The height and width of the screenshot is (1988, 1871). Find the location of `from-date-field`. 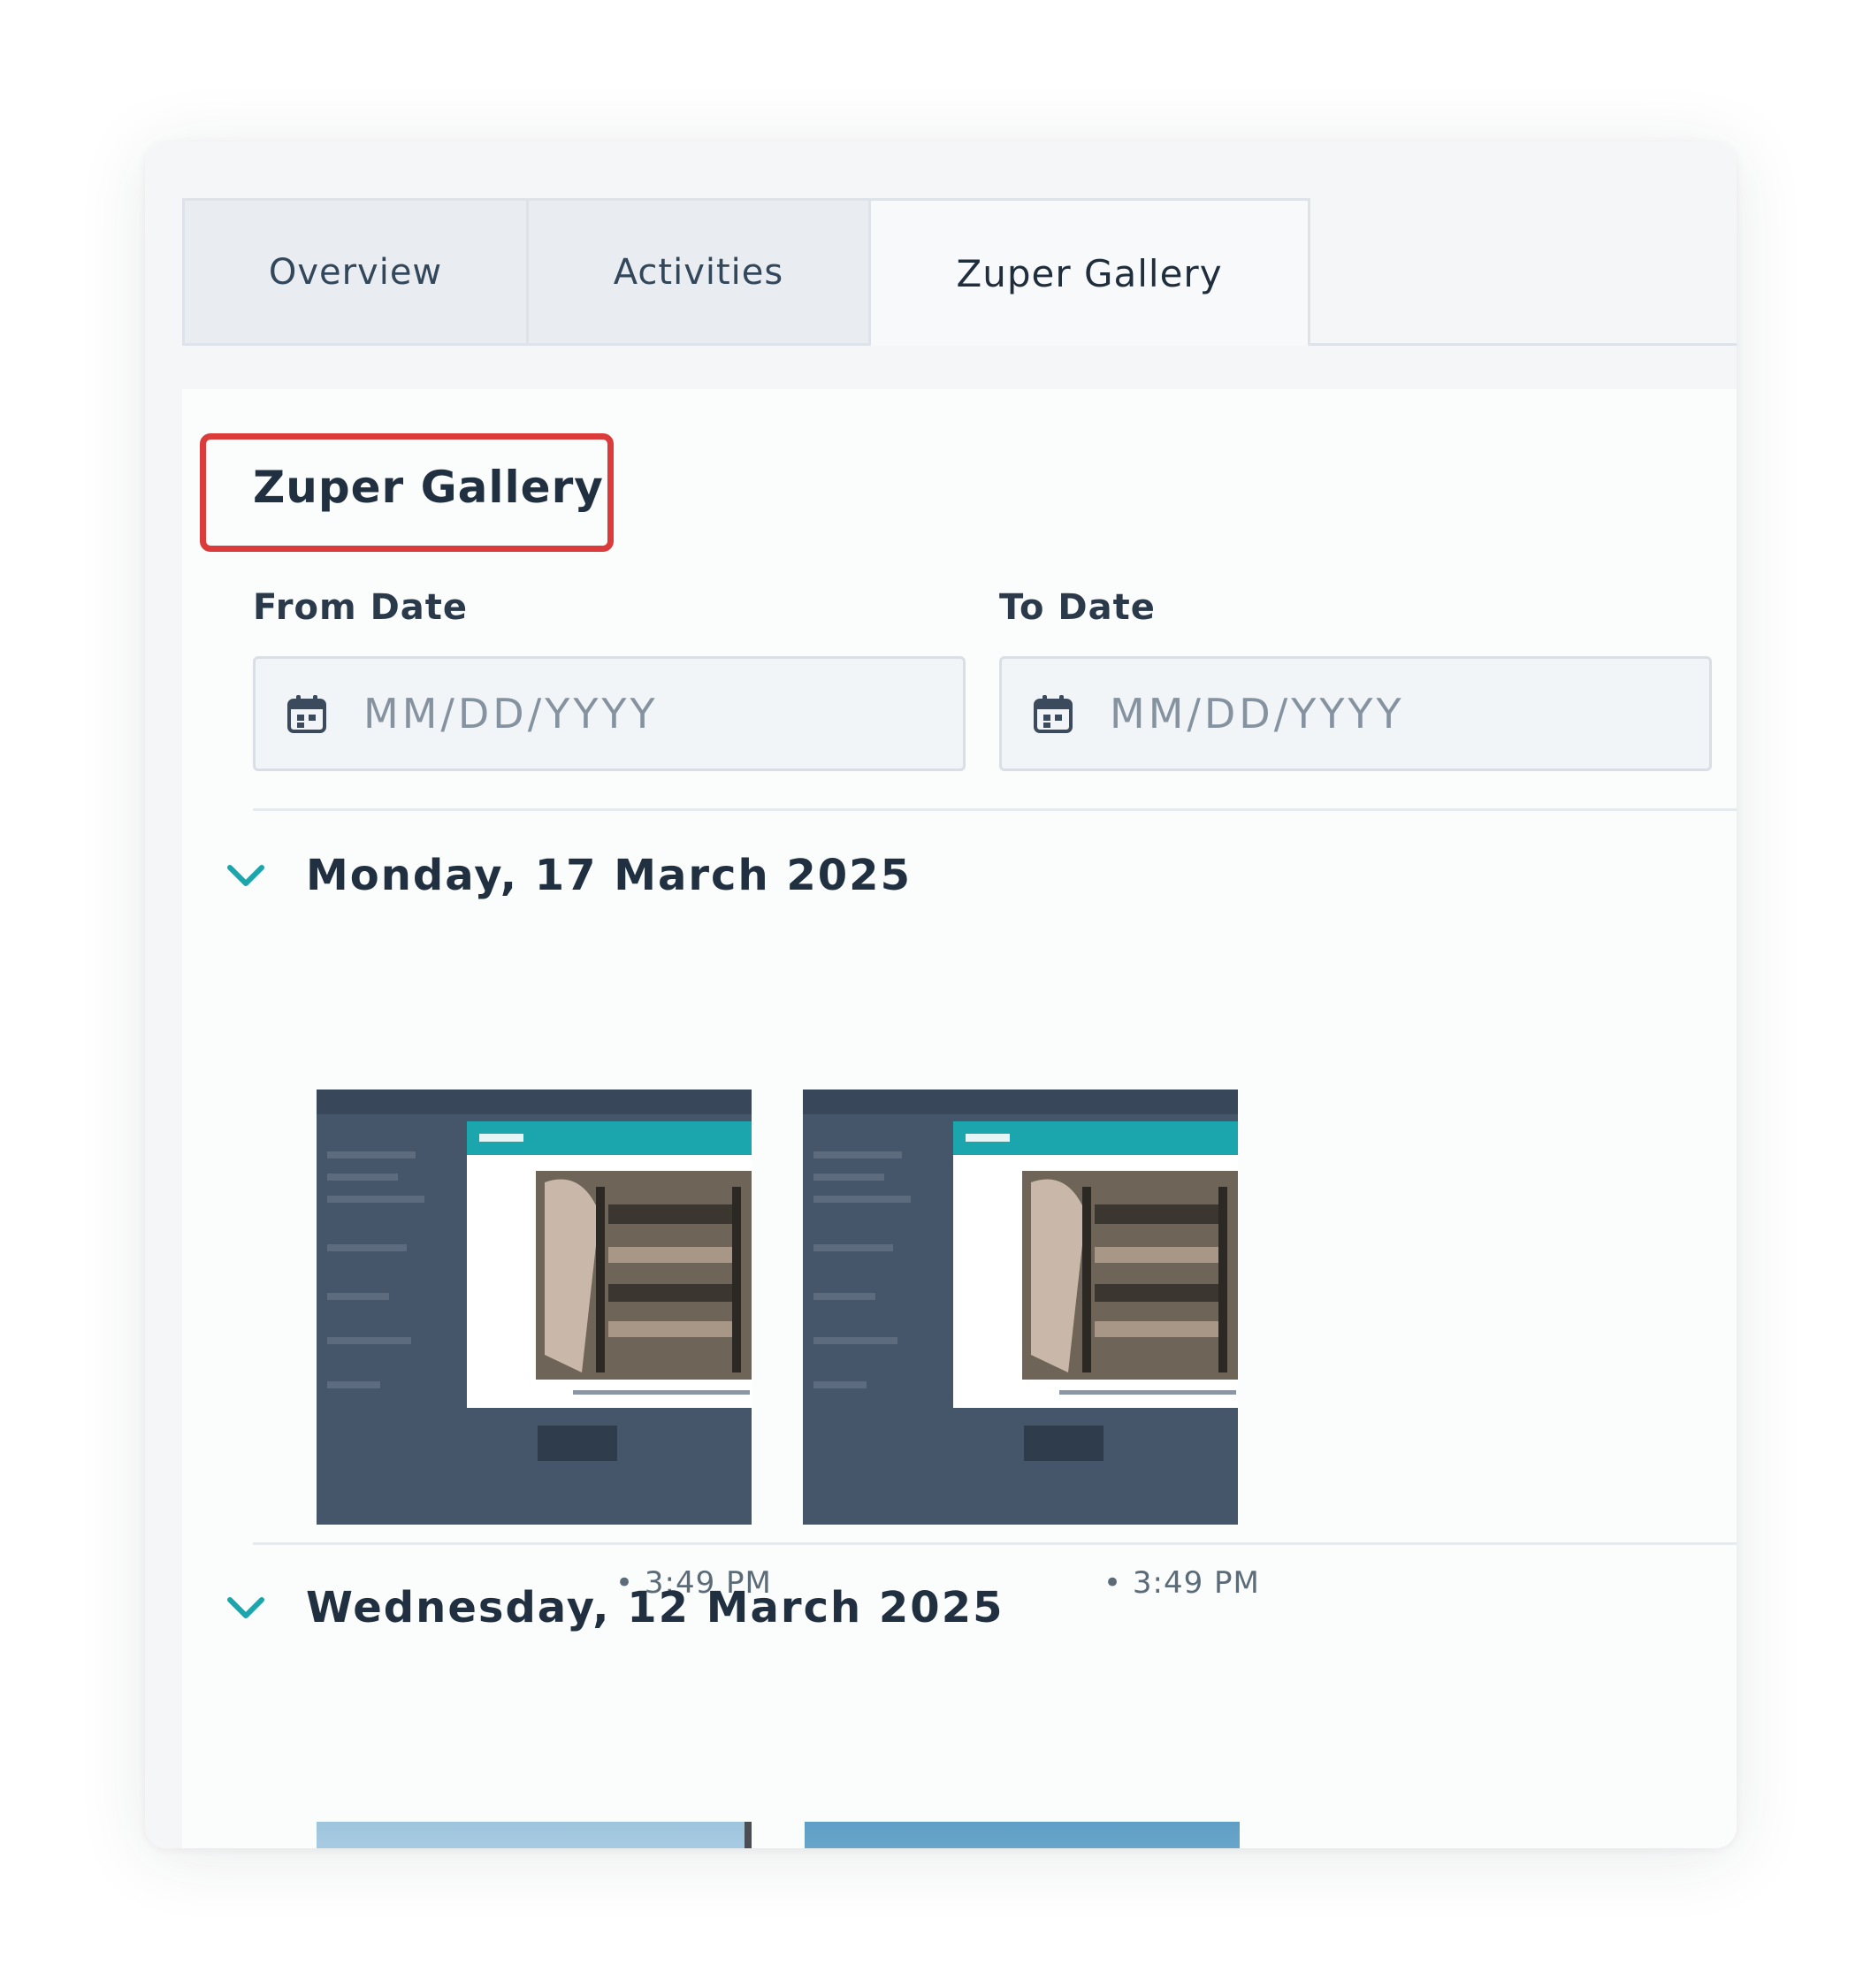

from-date-field is located at coordinates (609, 713).